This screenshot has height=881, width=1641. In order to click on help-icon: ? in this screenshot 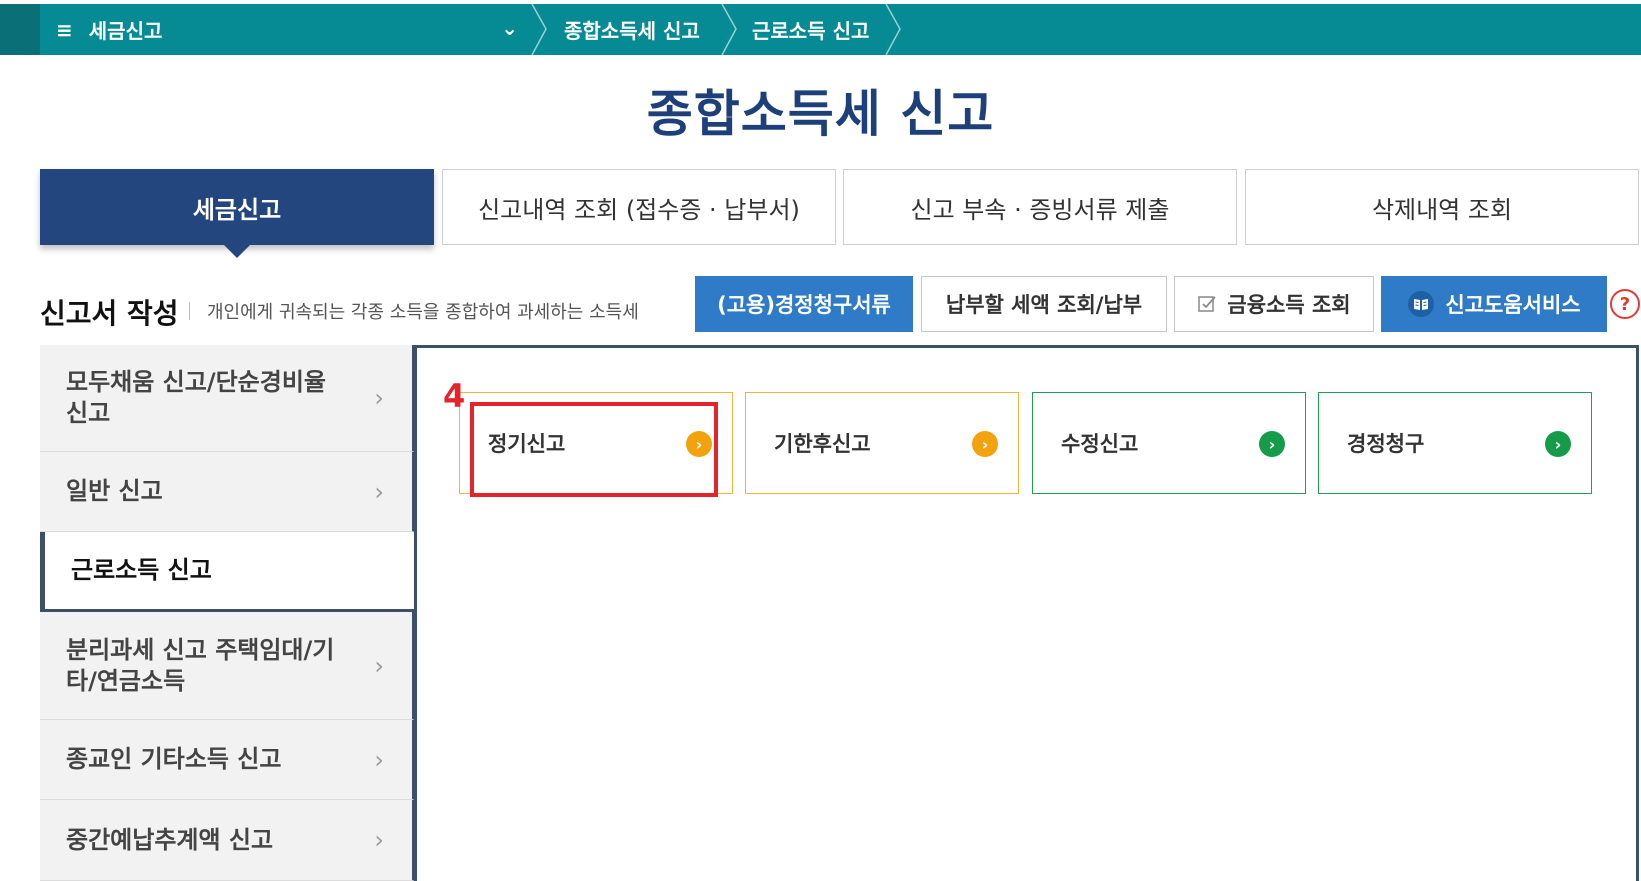, I will do `click(1625, 304)`.